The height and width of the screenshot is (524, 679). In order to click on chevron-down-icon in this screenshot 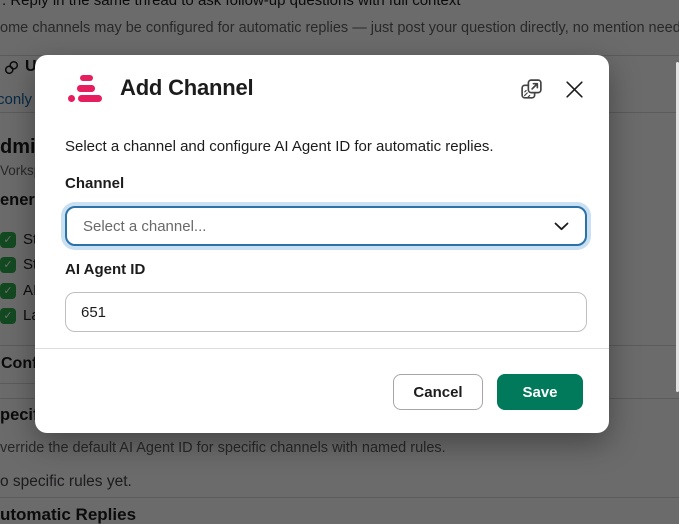, I will do `click(561, 226)`.